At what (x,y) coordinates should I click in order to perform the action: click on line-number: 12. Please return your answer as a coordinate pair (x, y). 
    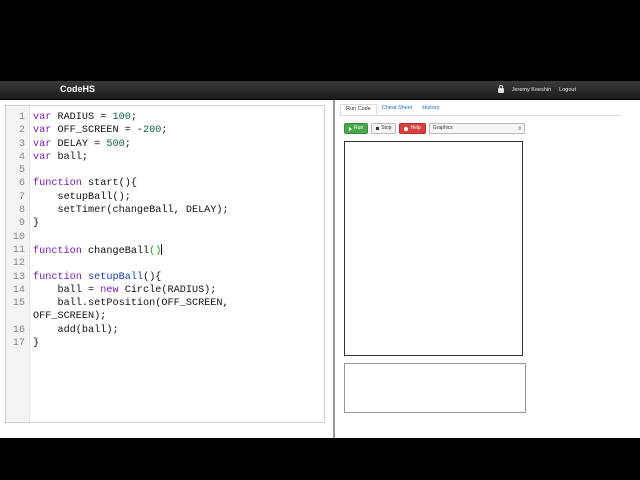
    Looking at the image, I should click on (18, 264).